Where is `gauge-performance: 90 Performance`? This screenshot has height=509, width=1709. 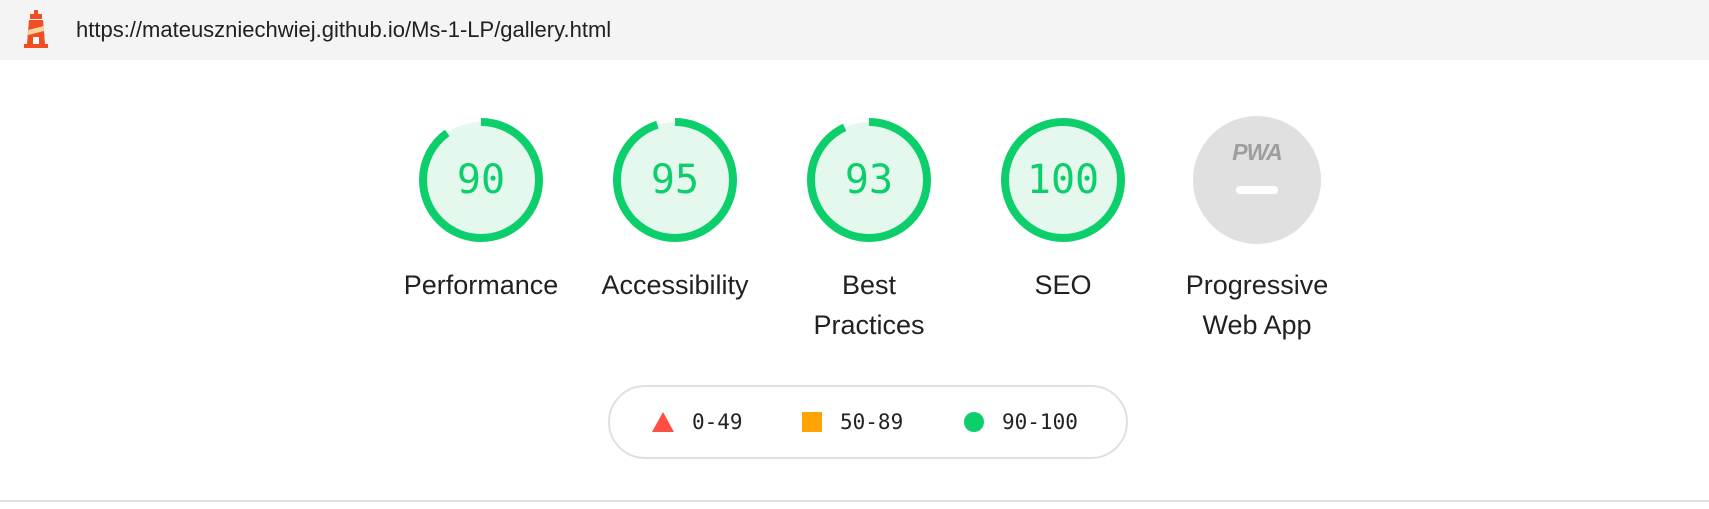
gauge-performance: 90 Performance is located at coordinates (481, 210).